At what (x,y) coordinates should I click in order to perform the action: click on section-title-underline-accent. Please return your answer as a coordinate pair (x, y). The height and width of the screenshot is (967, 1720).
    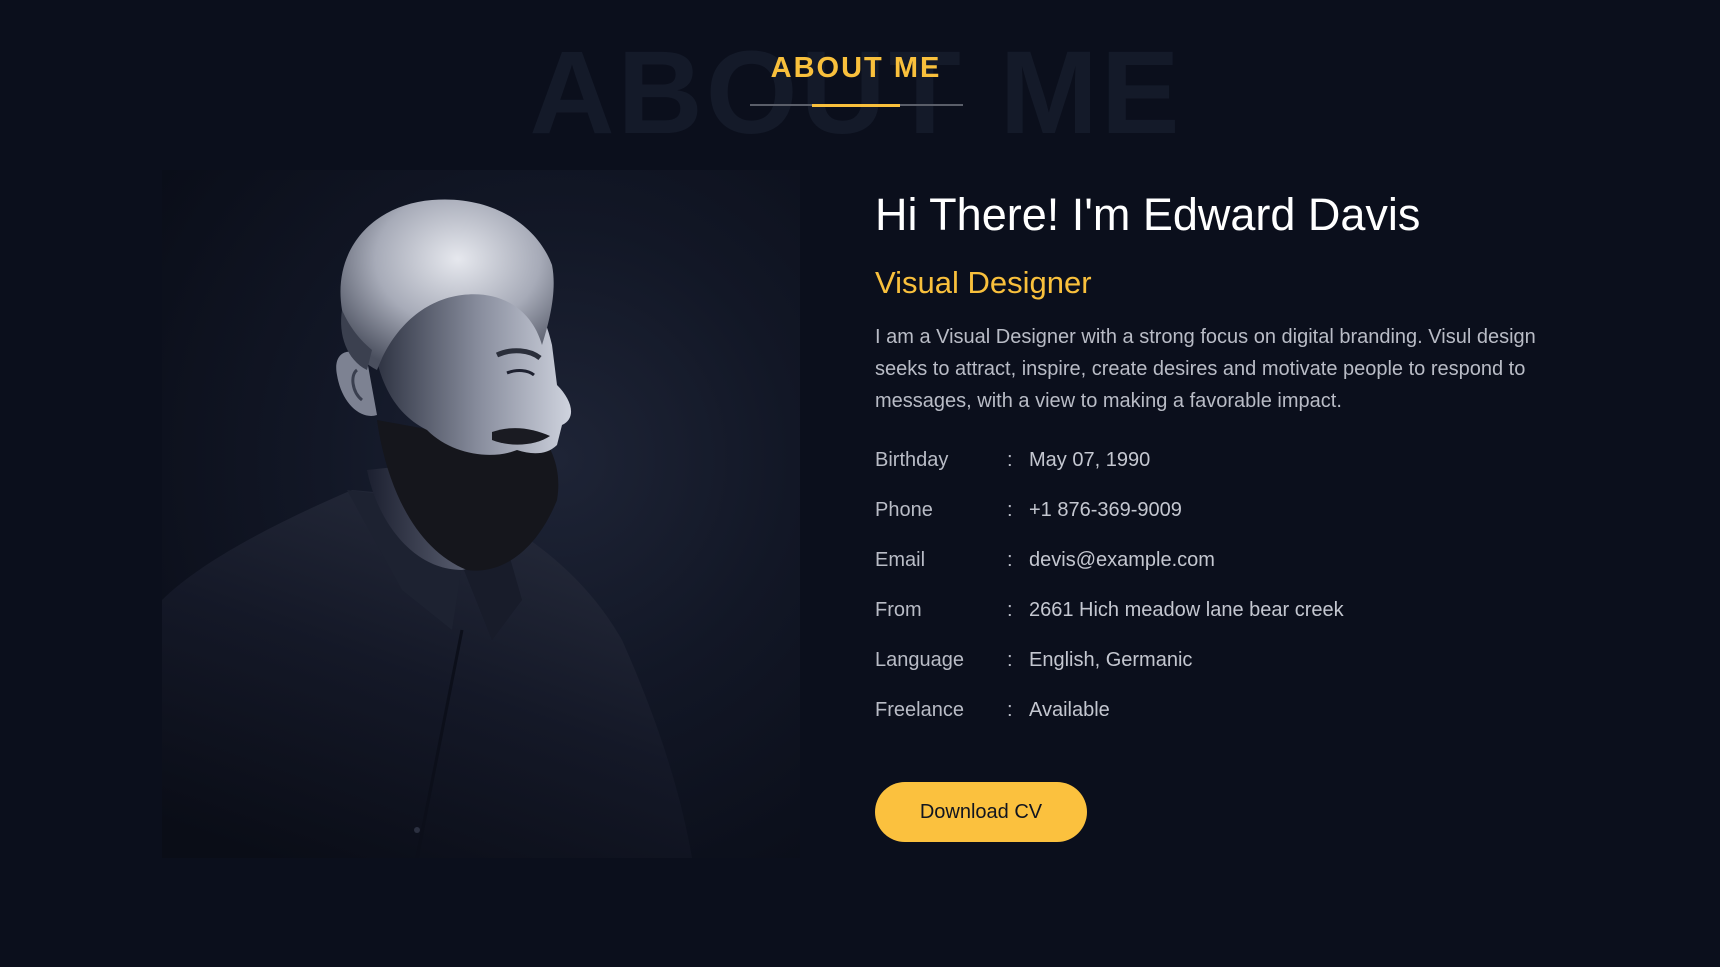
    Looking at the image, I should click on (856, 105).